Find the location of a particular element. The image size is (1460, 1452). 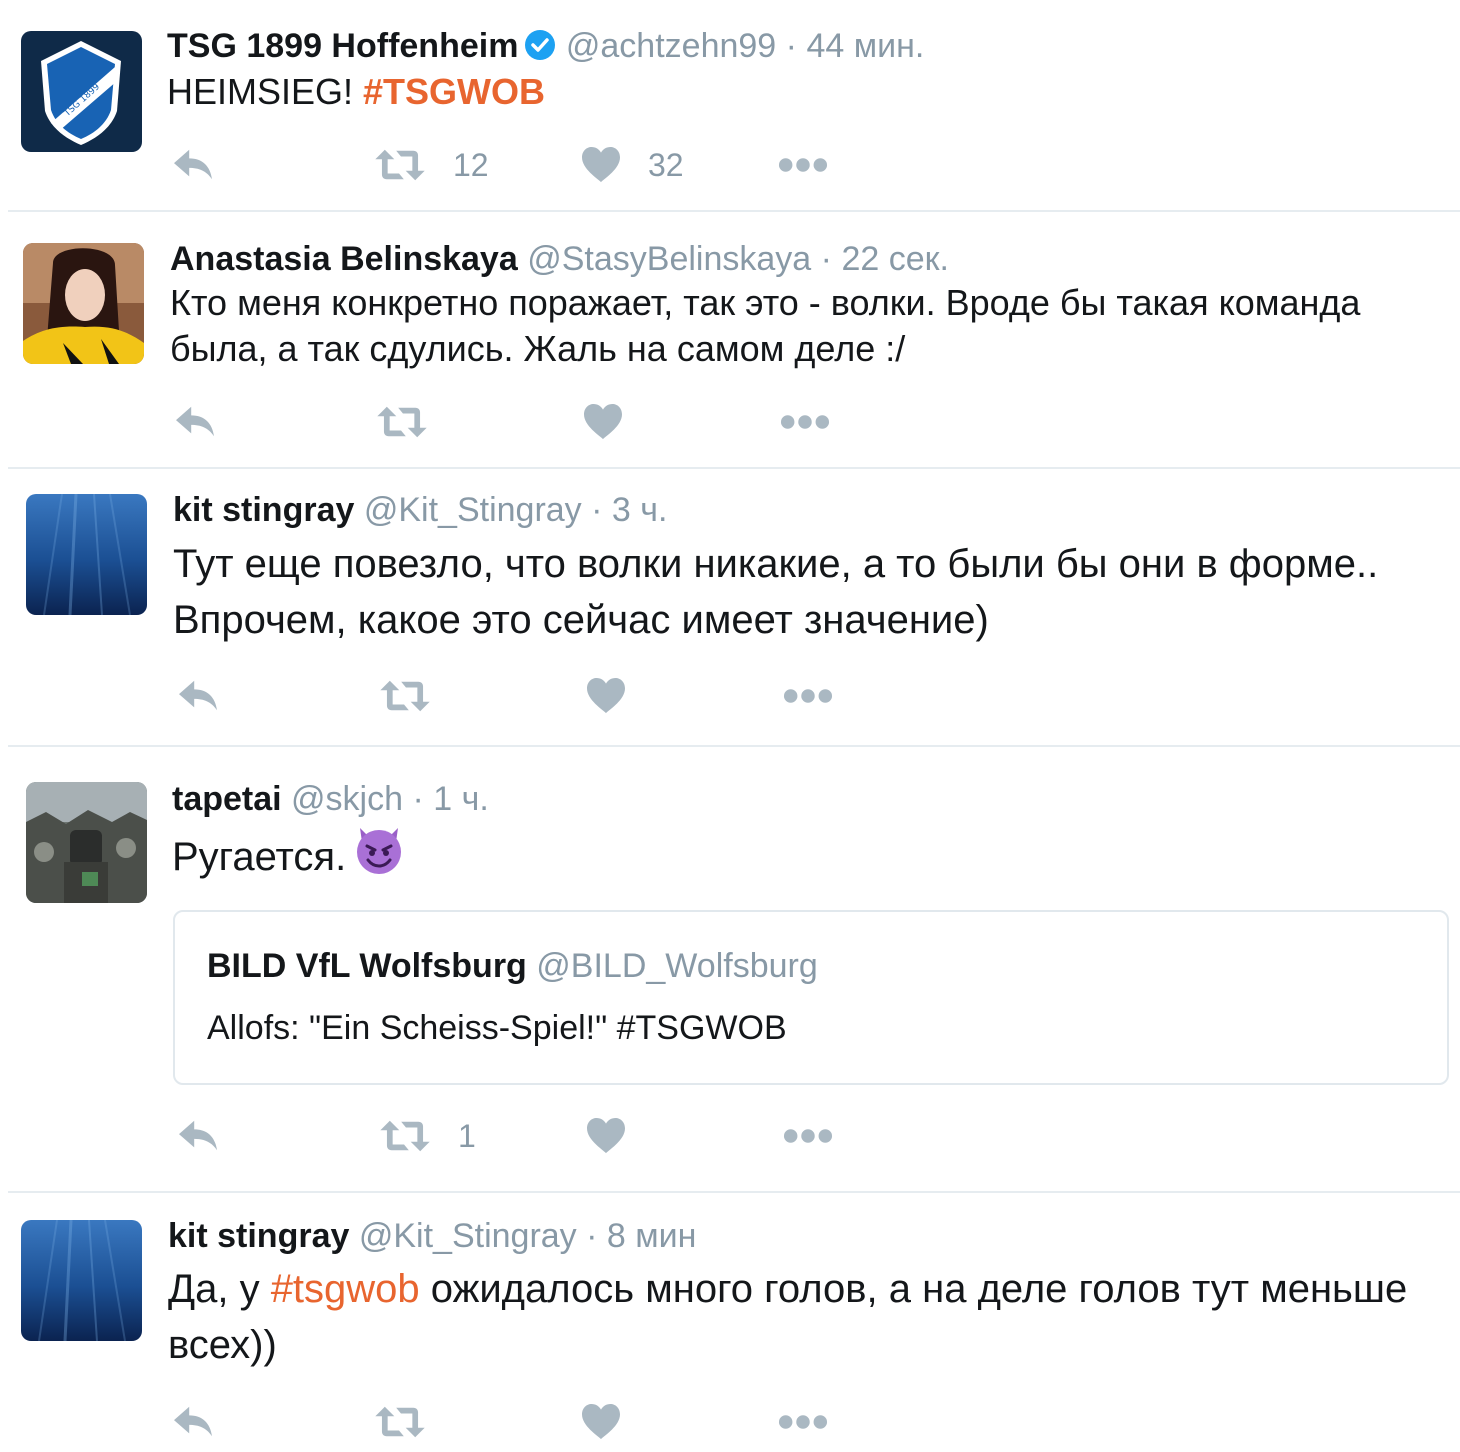

tweet-actions is located at coordinates (520, 1422).